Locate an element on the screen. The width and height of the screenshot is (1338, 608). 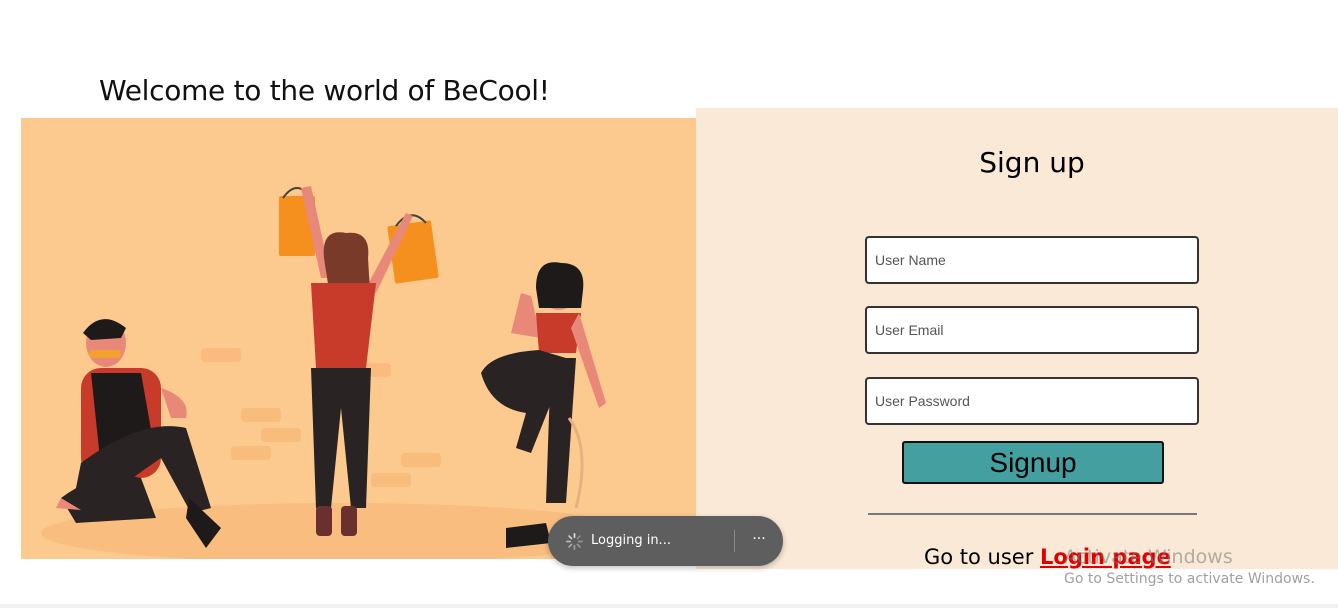
signup-button: Signup is located at coordinates (1033, 462).